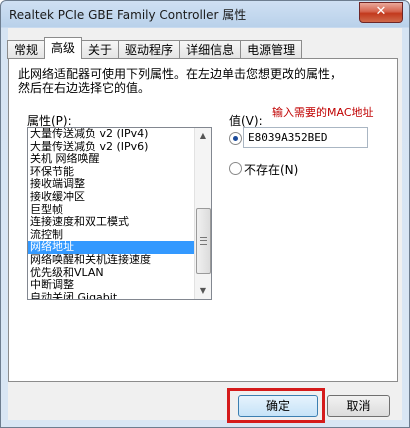  I want to click on mac-address-annotation: 输入需要的MAC地址, so click(323, 112).